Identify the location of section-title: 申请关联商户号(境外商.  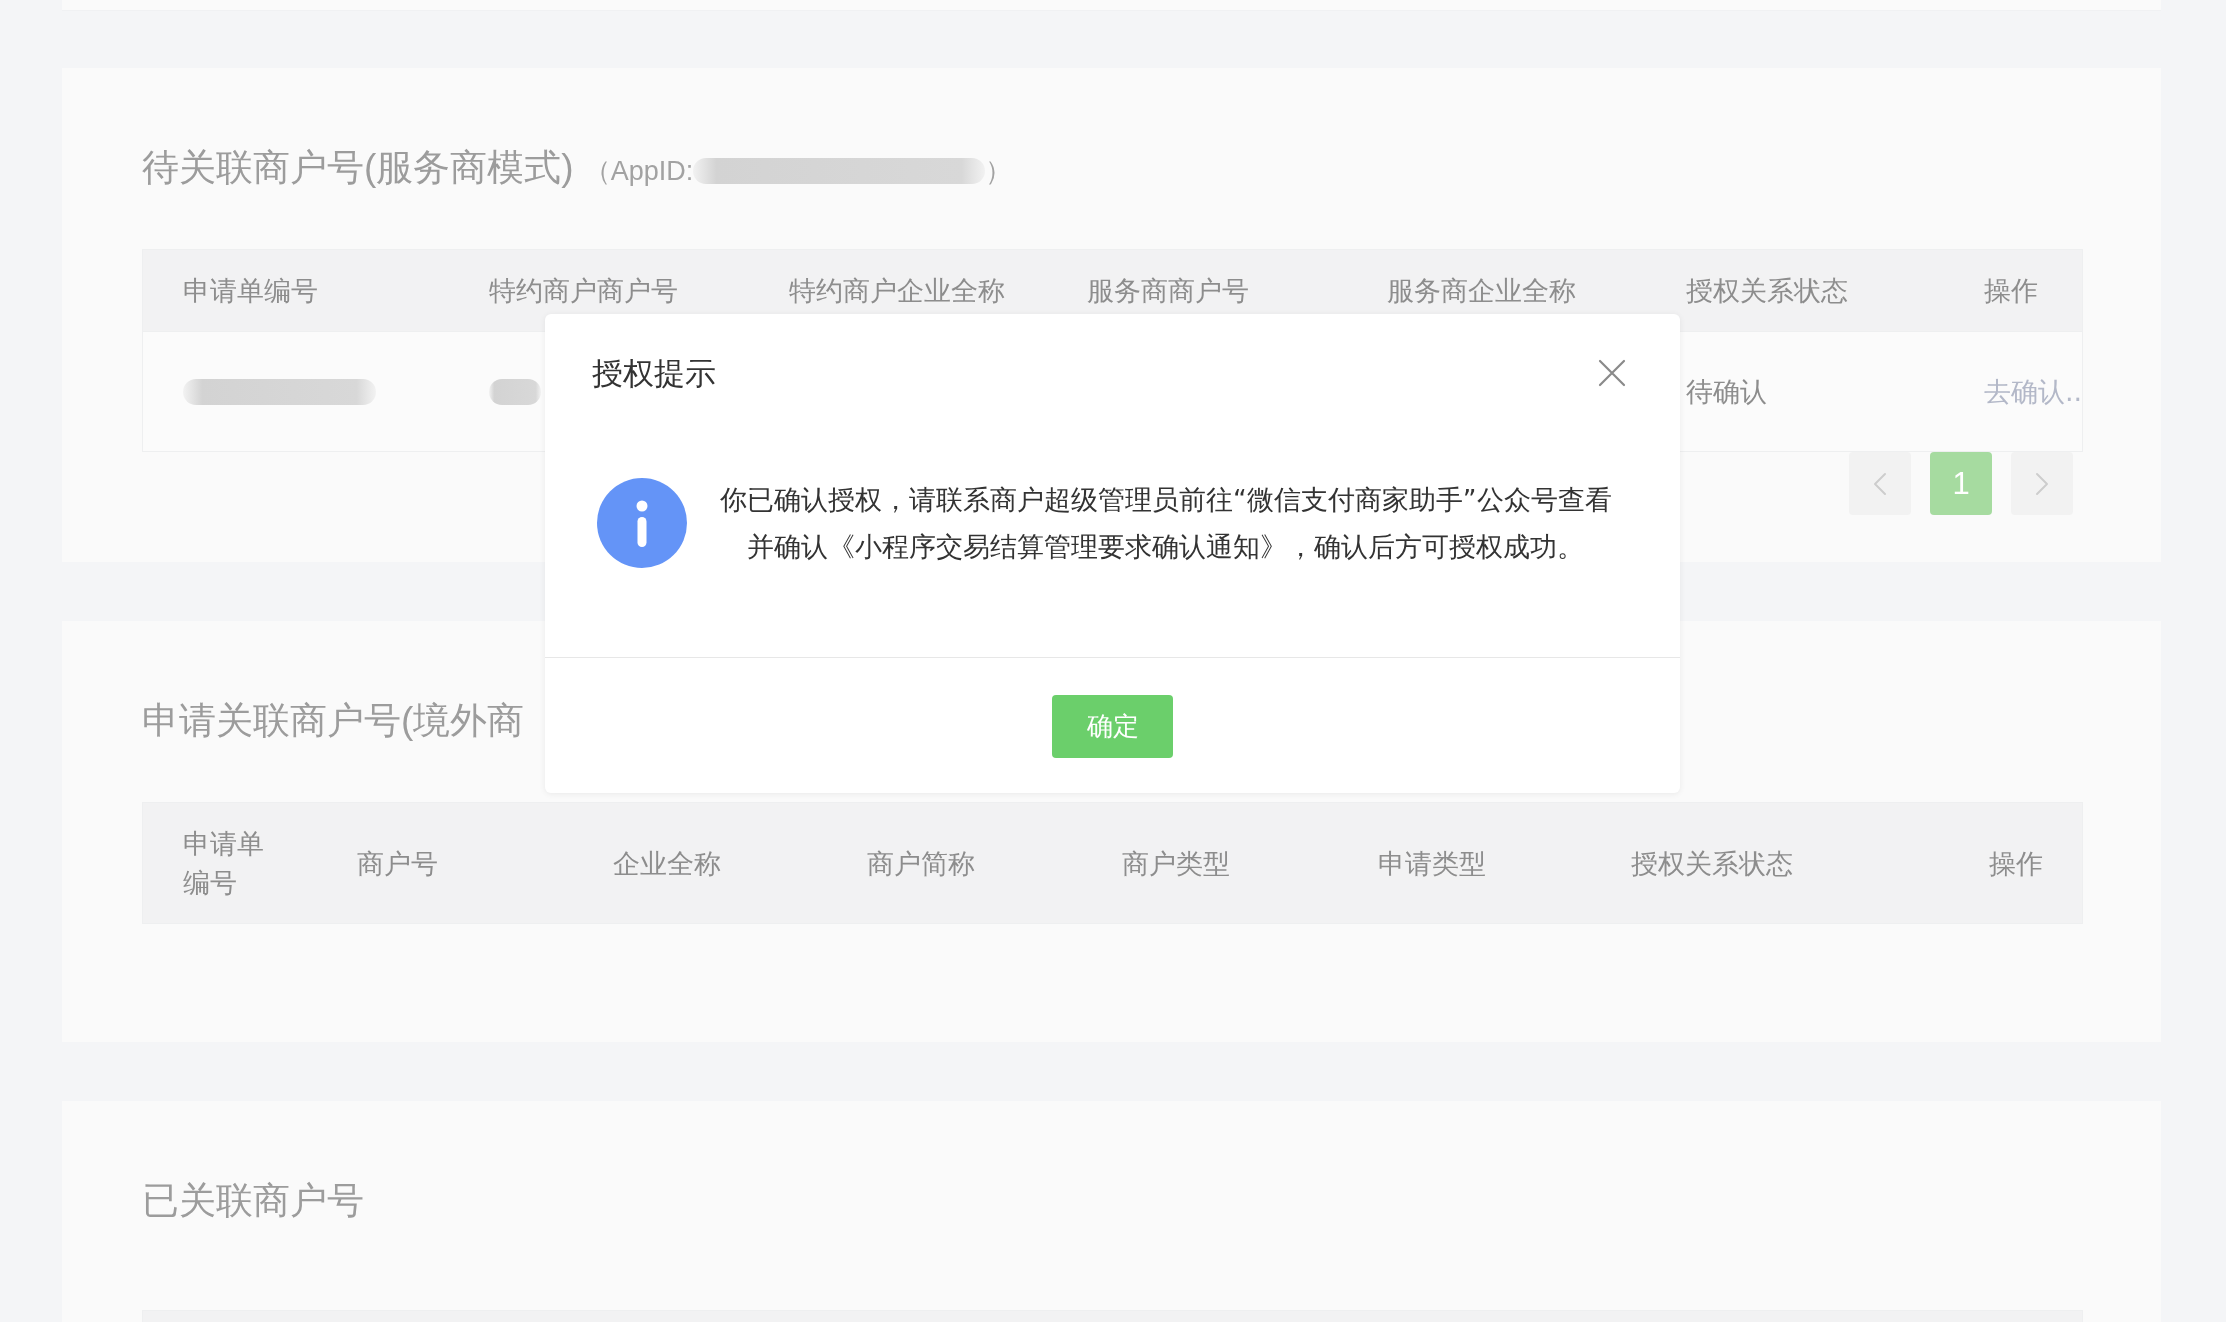
(333, 721).